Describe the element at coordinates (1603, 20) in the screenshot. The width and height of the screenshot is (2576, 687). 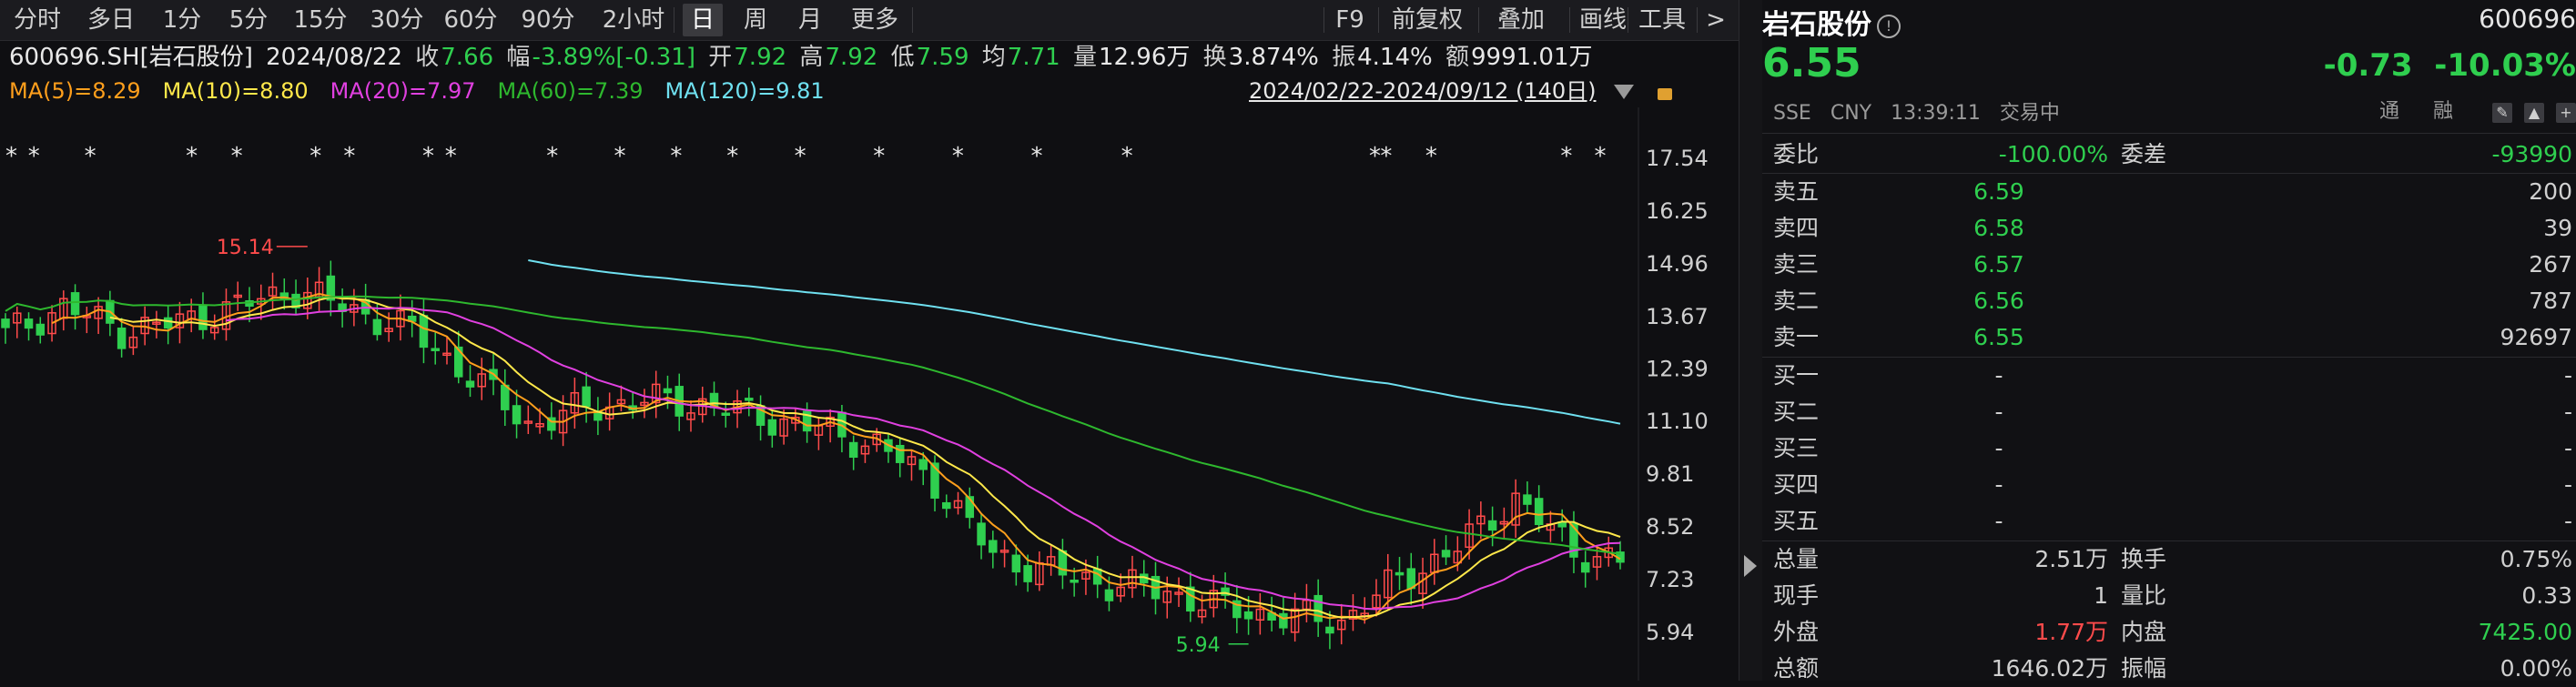
I see `toolbar-tool: 画线` at that location.